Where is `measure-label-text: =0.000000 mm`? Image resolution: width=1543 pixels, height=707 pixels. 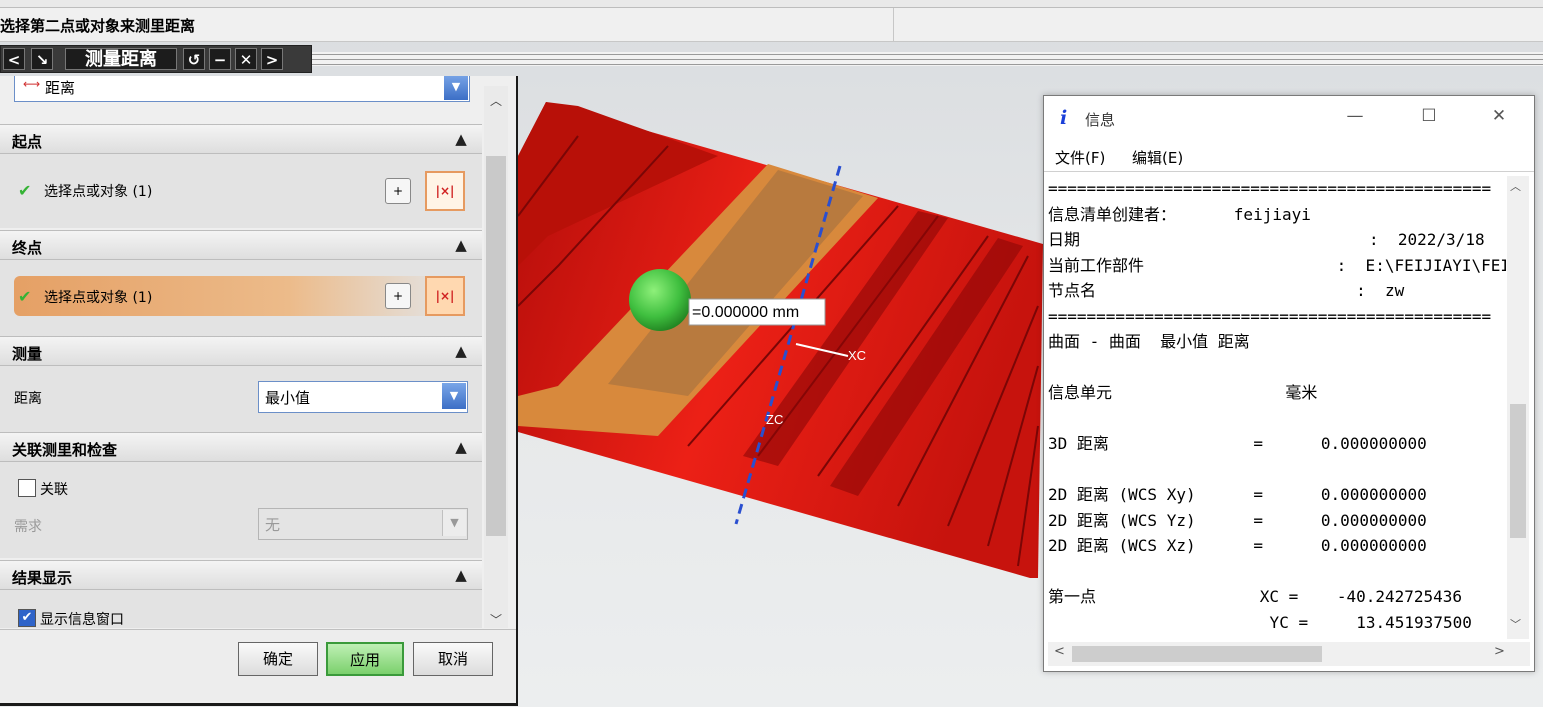 measure-label-text: =0.000000 mm is located at coordinates (745, 312).